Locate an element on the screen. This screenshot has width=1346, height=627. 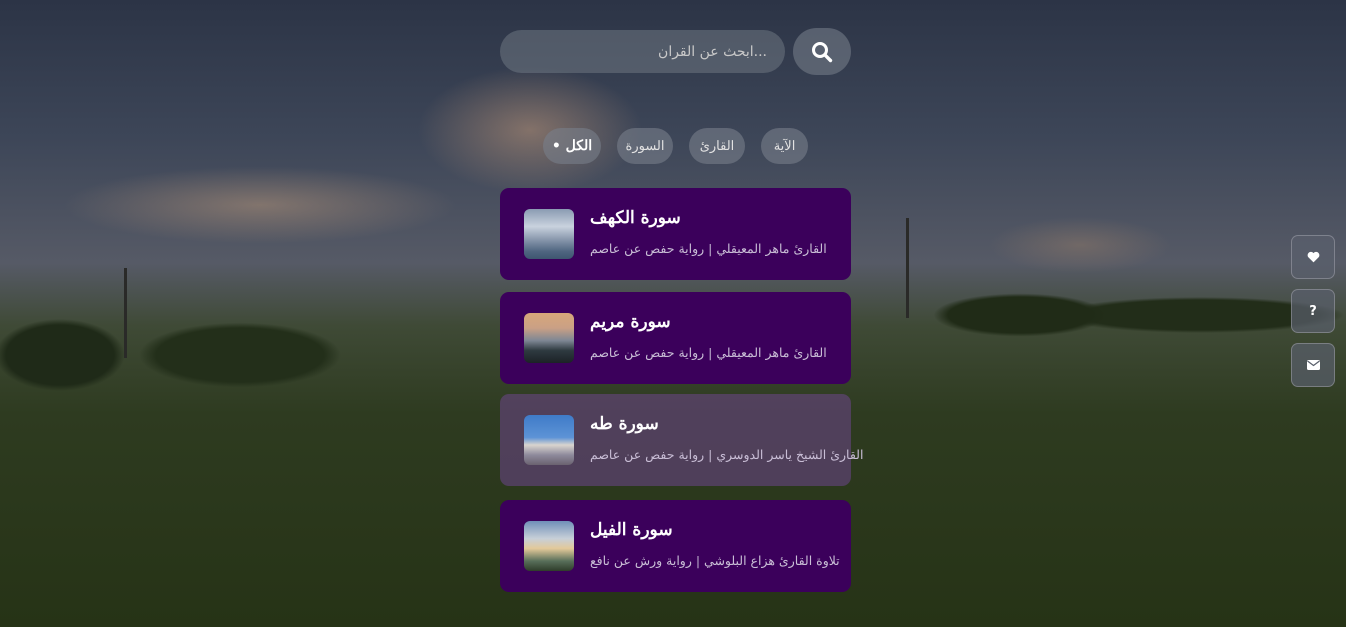
search-button is located at coordinates (822, 51).